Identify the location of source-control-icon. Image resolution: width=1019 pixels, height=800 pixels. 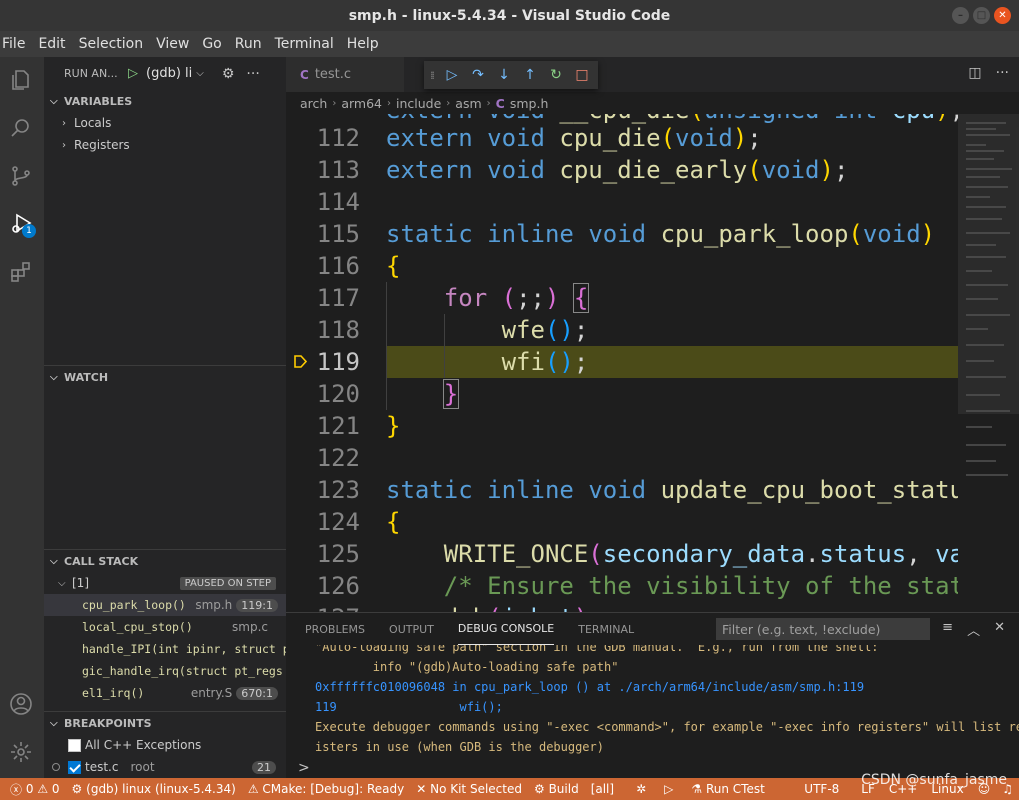
(21, 176).